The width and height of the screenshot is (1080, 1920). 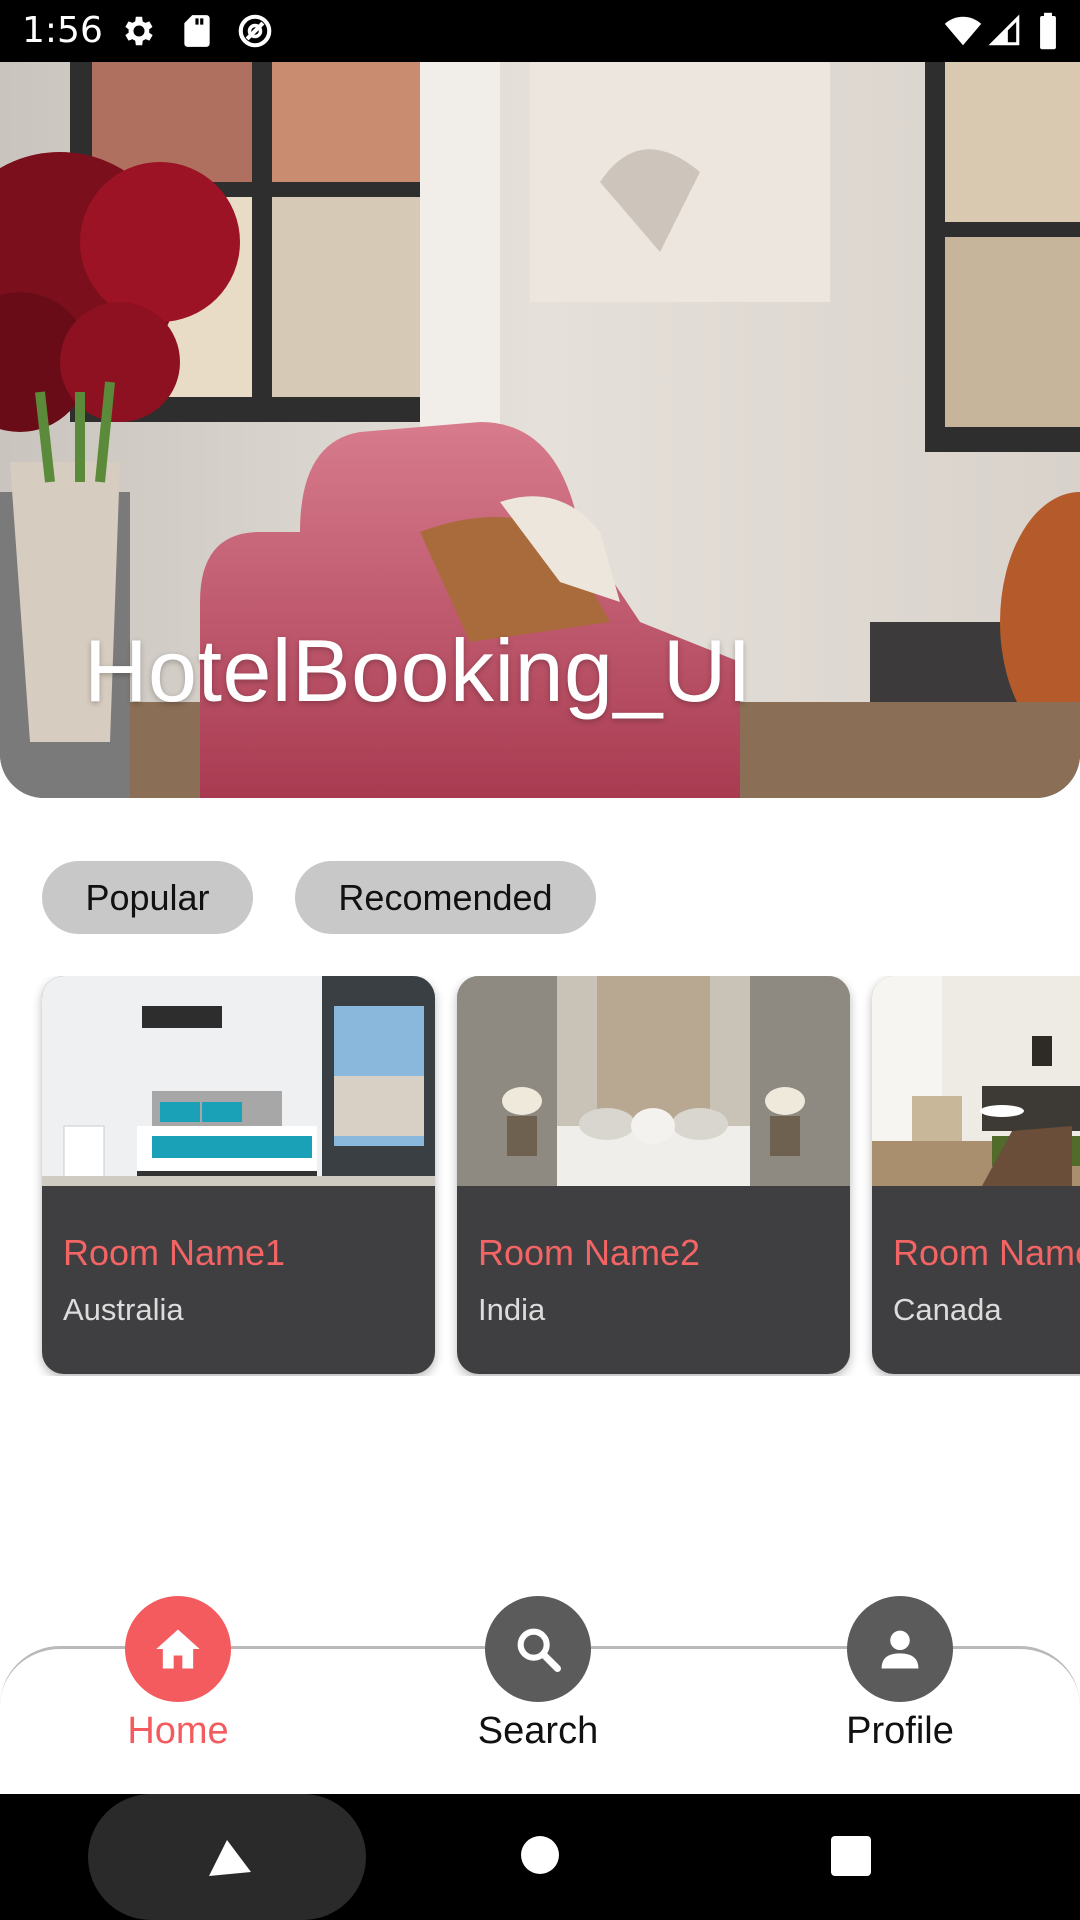 What do you see at coordinates (445, 897) in the screenshot?
I see `chip-recommended: Recomended` at bounding box center [445, 897].